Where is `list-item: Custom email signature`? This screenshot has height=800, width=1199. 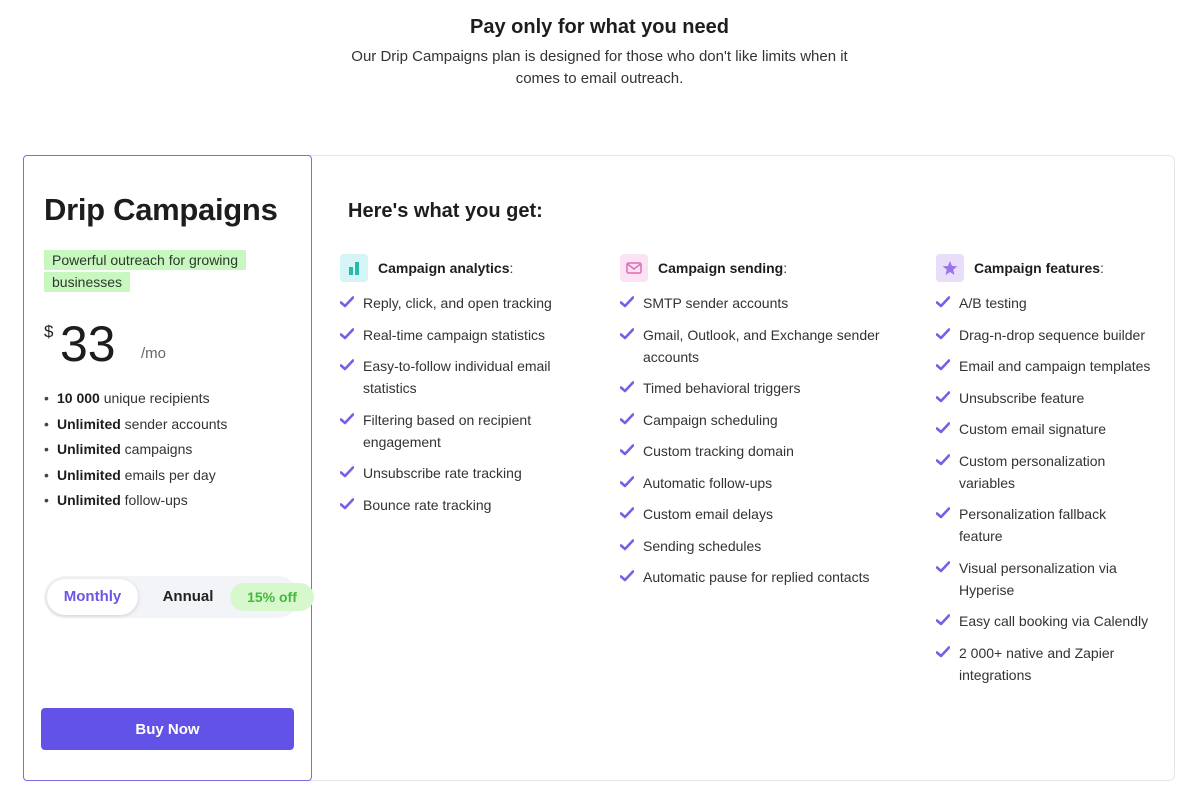
list-item: Custom email signature is located at coordinates (1043, 429).